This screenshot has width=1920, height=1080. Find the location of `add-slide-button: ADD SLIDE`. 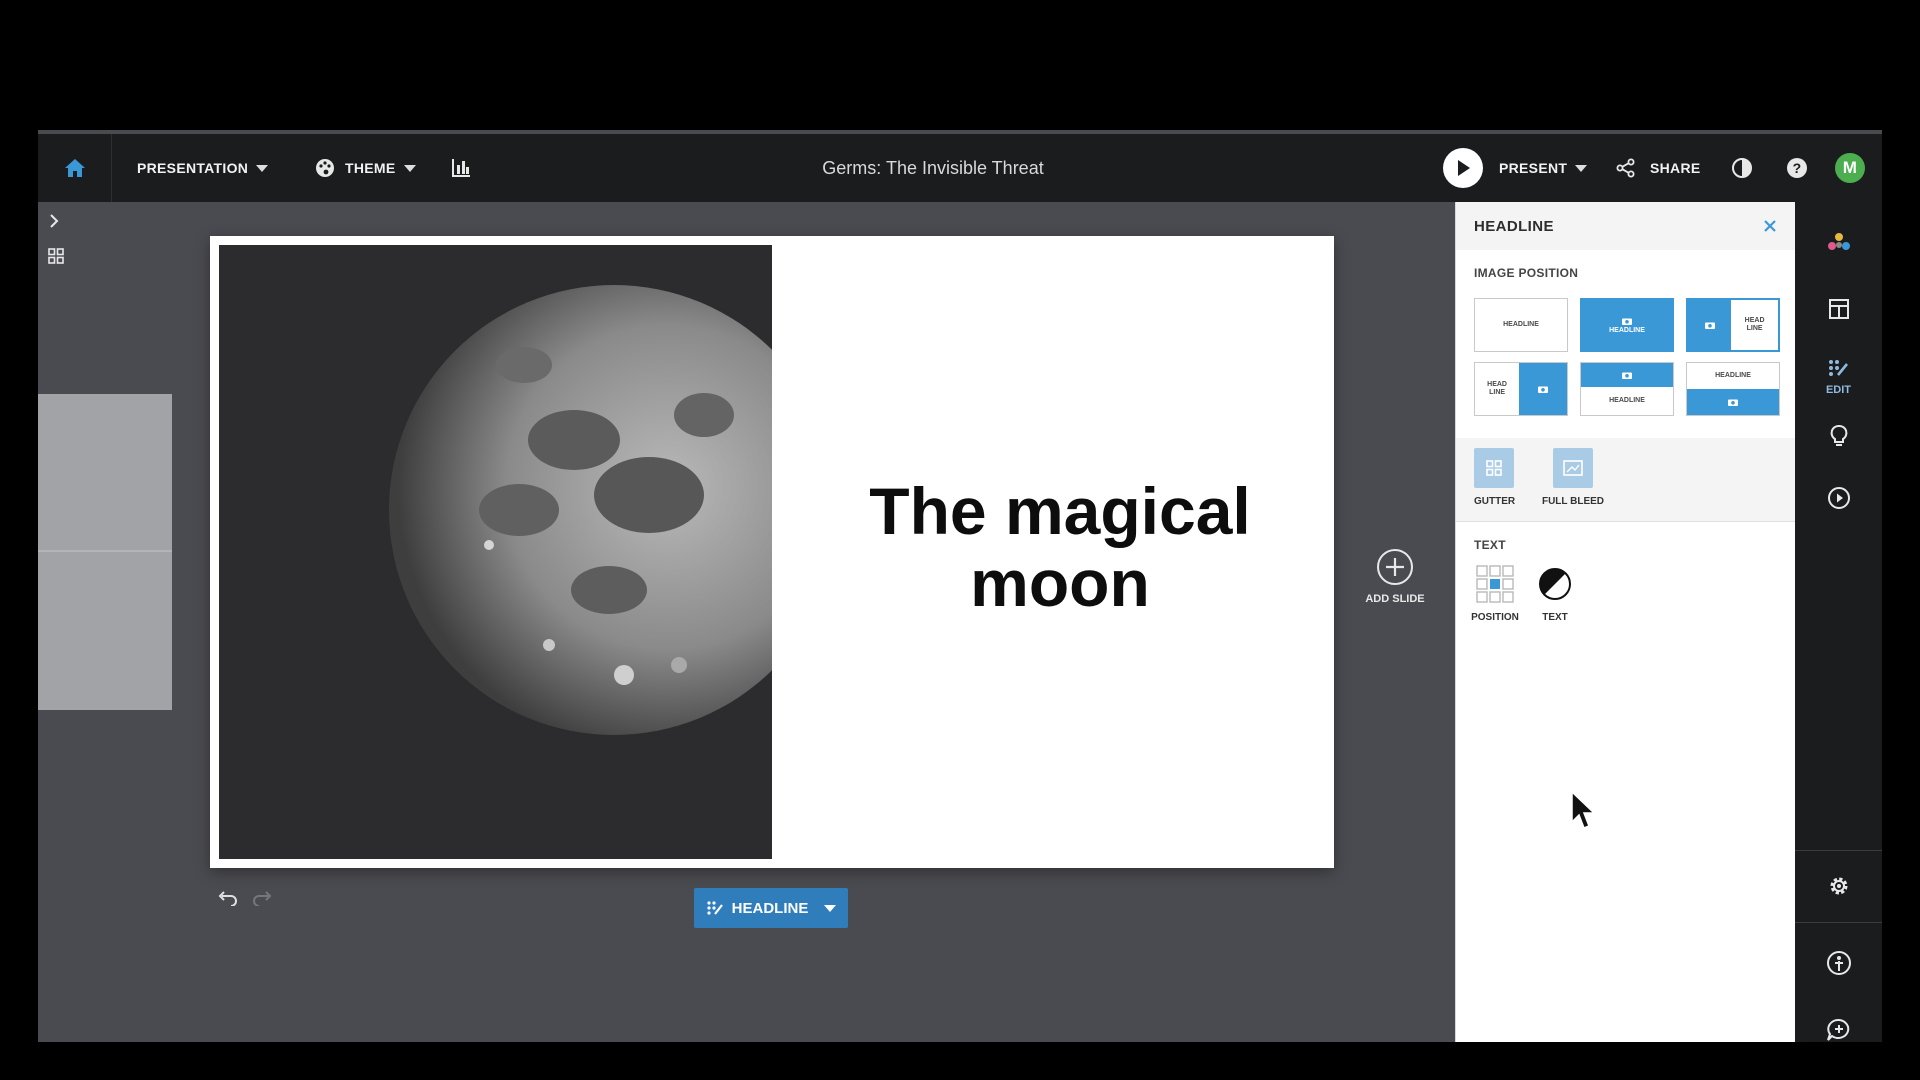

add-slide-button: ADD SLIDE is located at coordinates (1395, 576).